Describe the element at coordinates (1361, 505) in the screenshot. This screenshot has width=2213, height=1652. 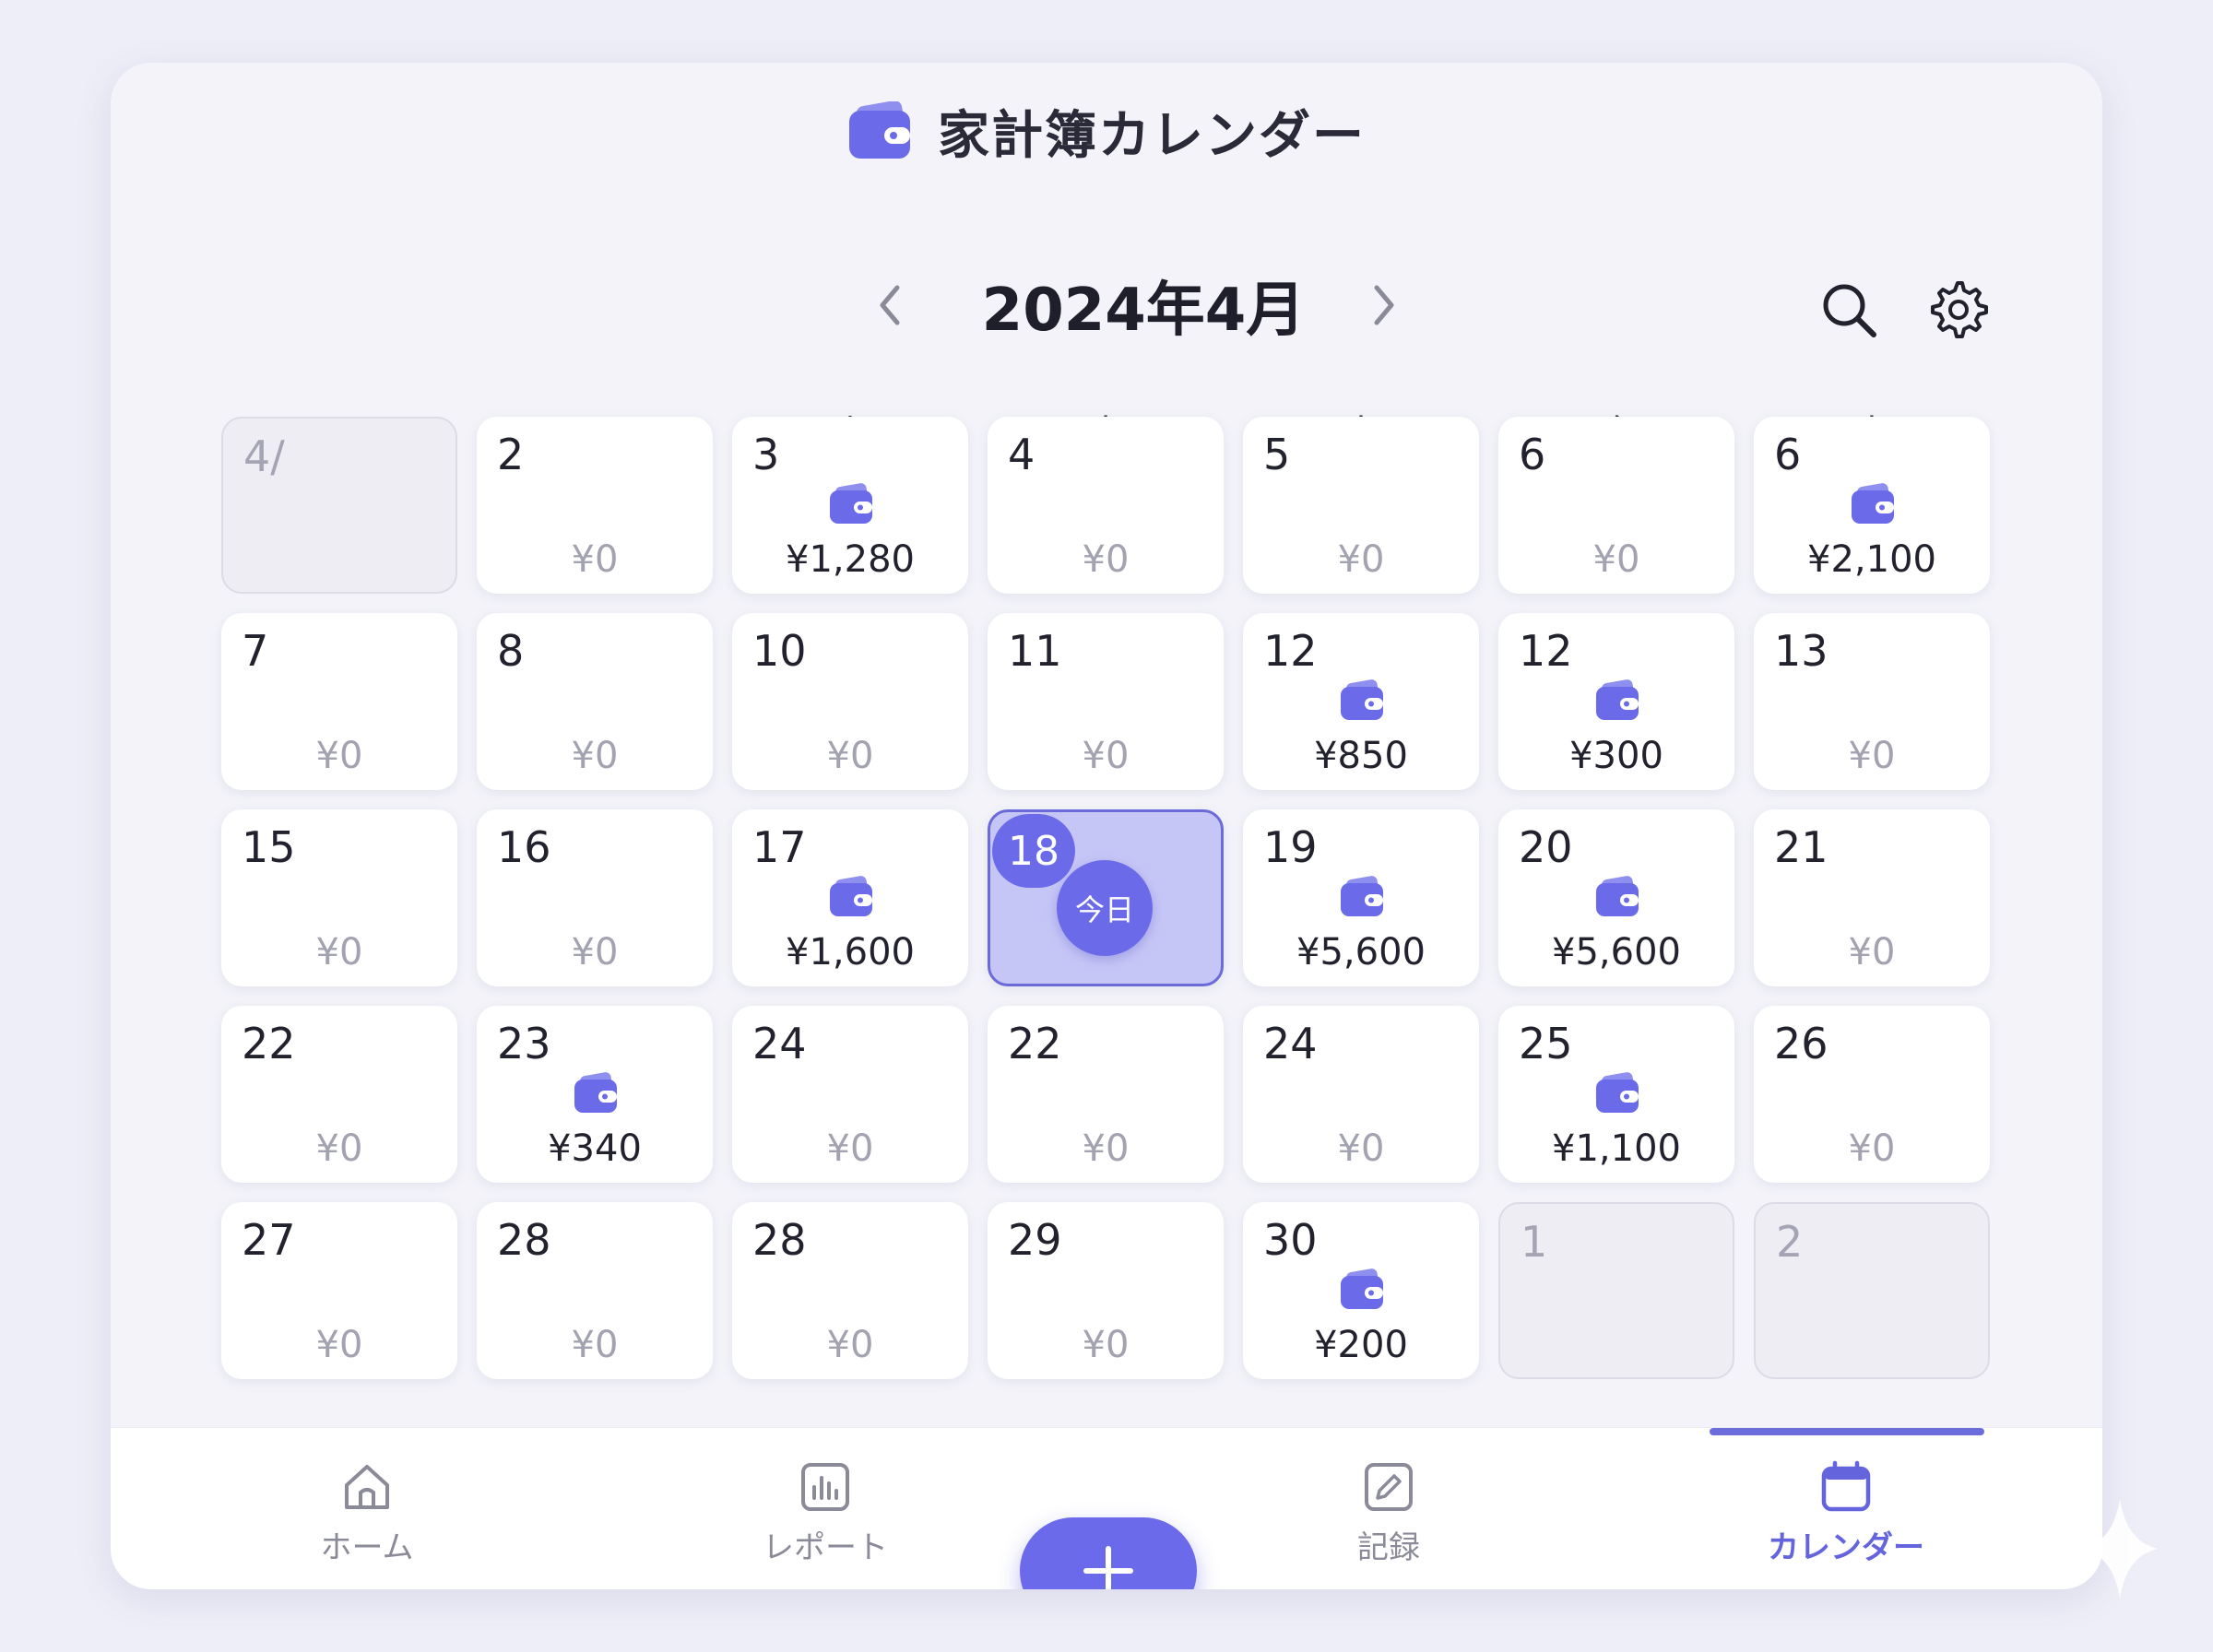
I see `day-cell: 5 ¥0` at that location.